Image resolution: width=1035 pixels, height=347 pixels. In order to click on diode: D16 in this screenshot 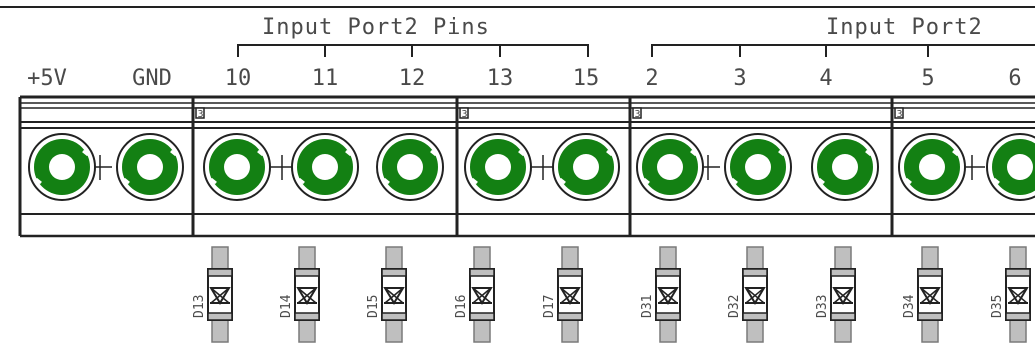, I will do `click(474, 294)`.